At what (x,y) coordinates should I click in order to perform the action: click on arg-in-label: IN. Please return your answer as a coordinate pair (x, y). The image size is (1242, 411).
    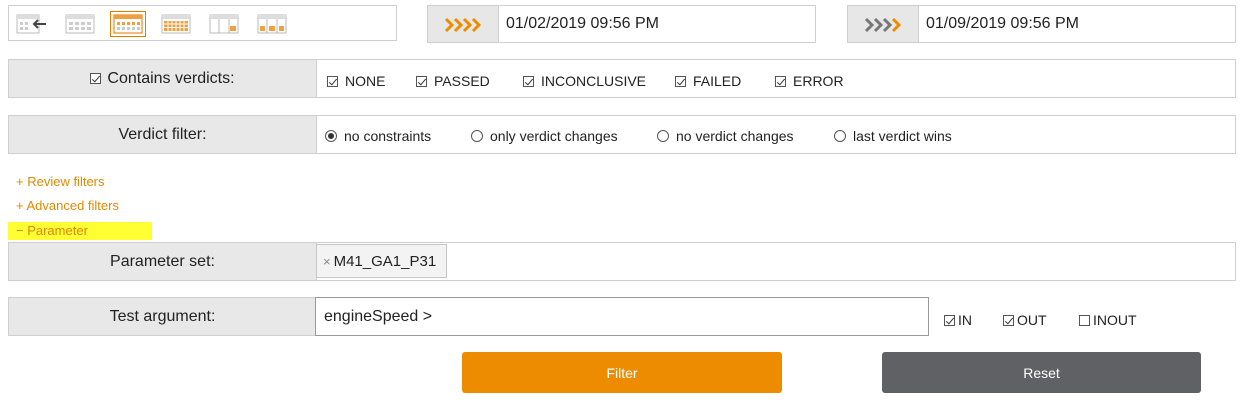
    Looking at the image, I should click on (965, 320).